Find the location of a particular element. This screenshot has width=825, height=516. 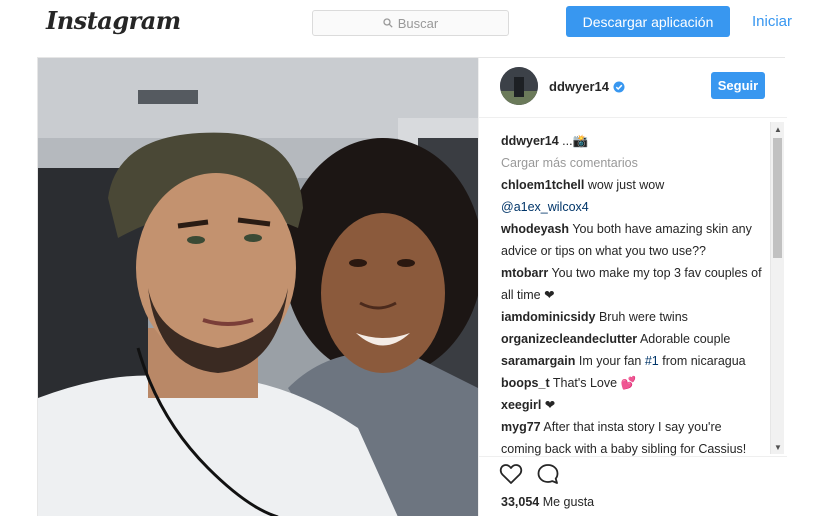

download-app-button: Descargar aplicación is located at coordinates (648, 21).